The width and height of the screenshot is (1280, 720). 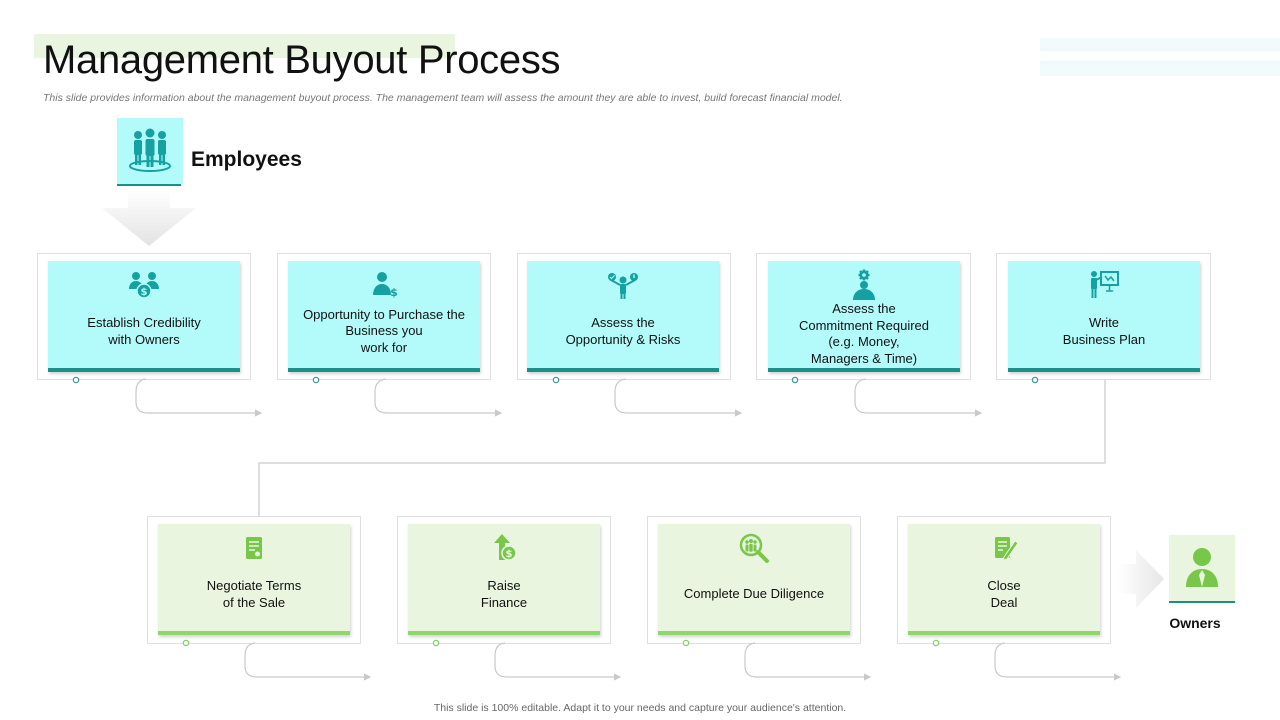 What do you see at coordinates (254, 548) in the screenshot?
I see `contract-document-icon` at bounding box center [254, 548].